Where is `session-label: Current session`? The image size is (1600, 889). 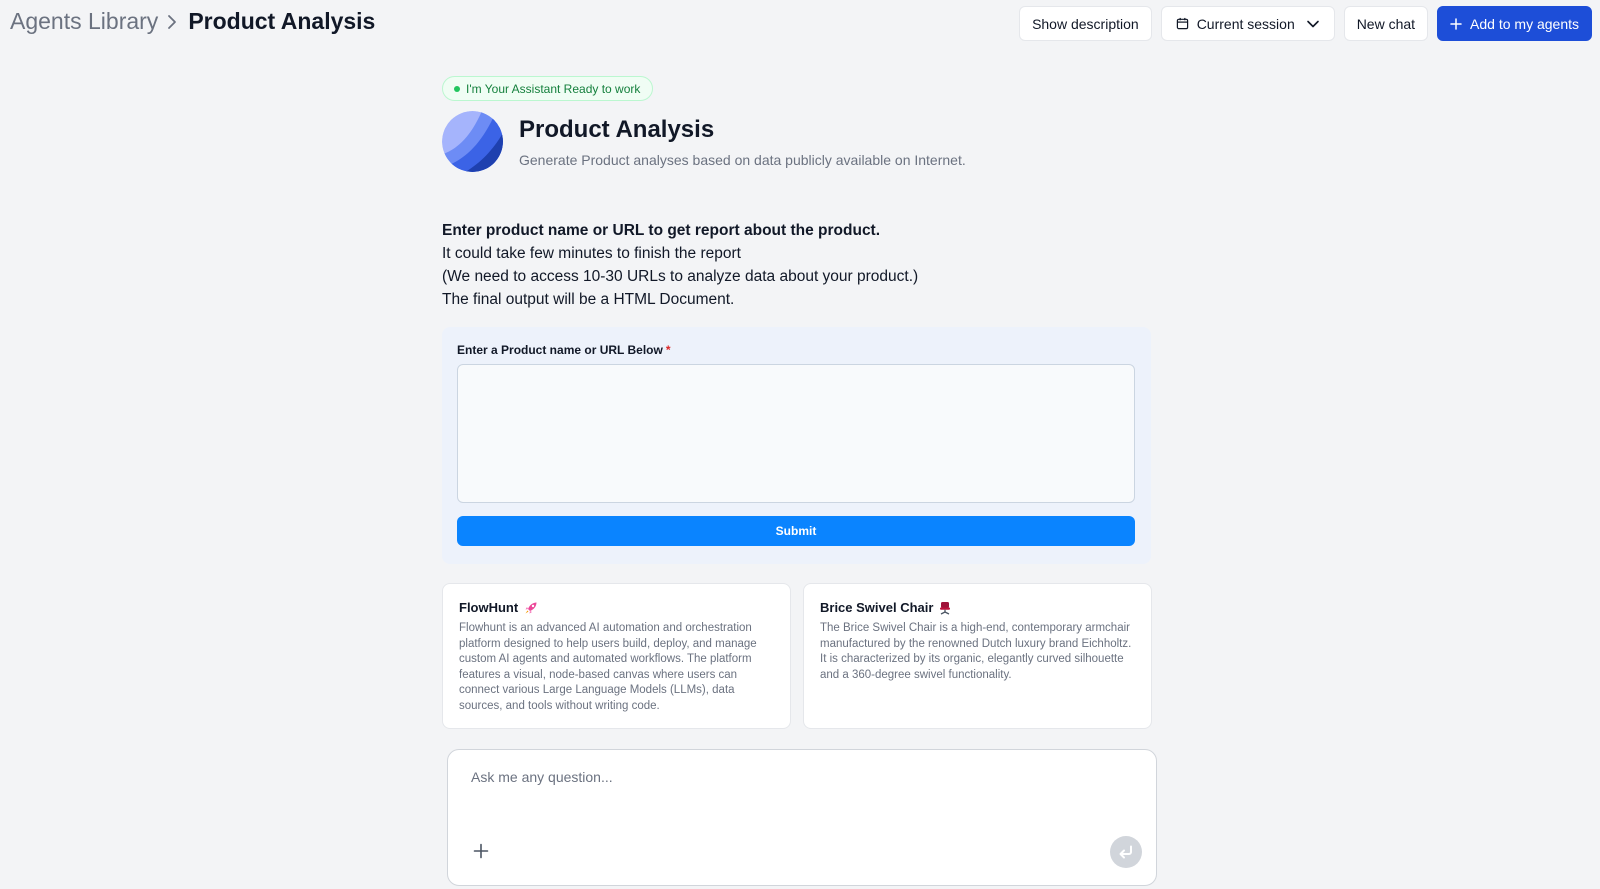
session-label: Current session is located at coordinates (1245, 23).